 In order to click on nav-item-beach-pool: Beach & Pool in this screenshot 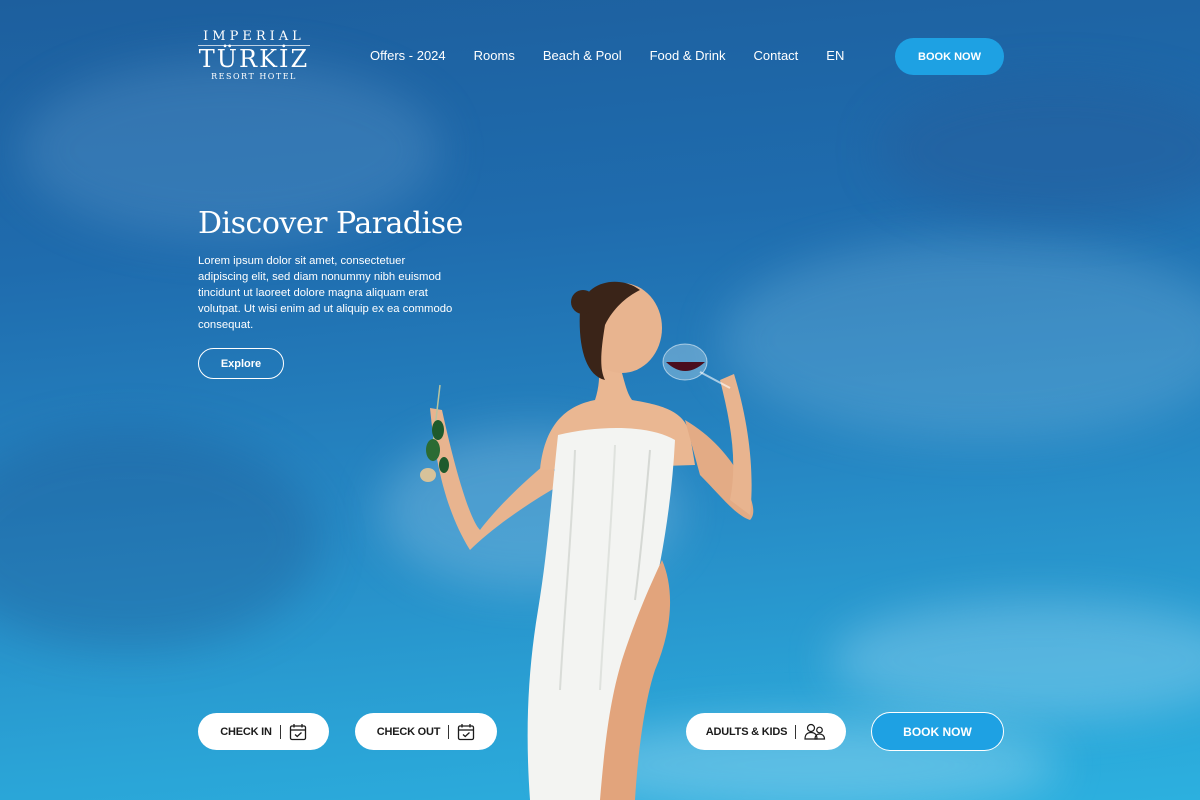, I will do `click(582, 56)`.